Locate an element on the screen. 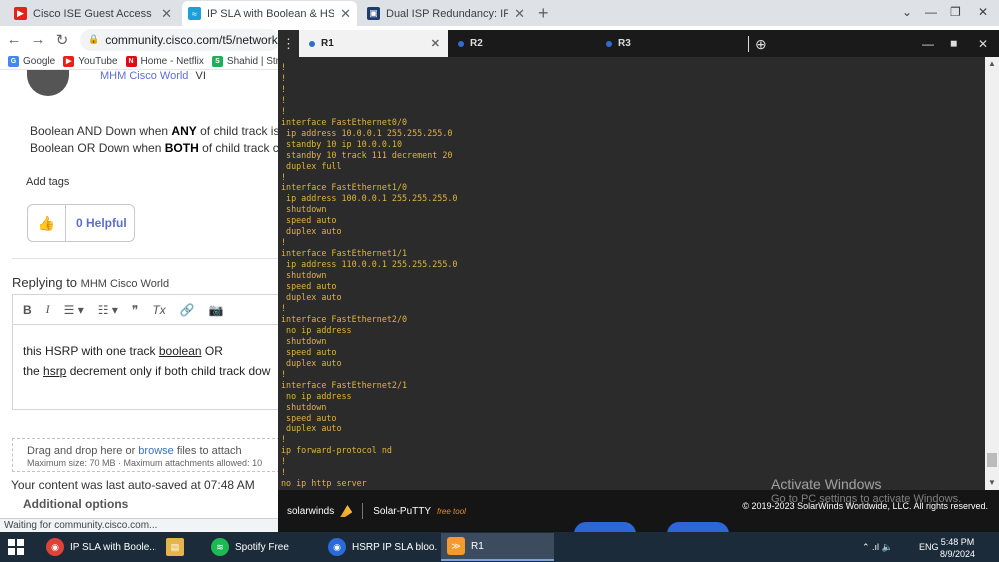 Image resolution: width=999 pixels, height=562 pixels. terminal-line: no ip address is located at coordinates (316, 395).